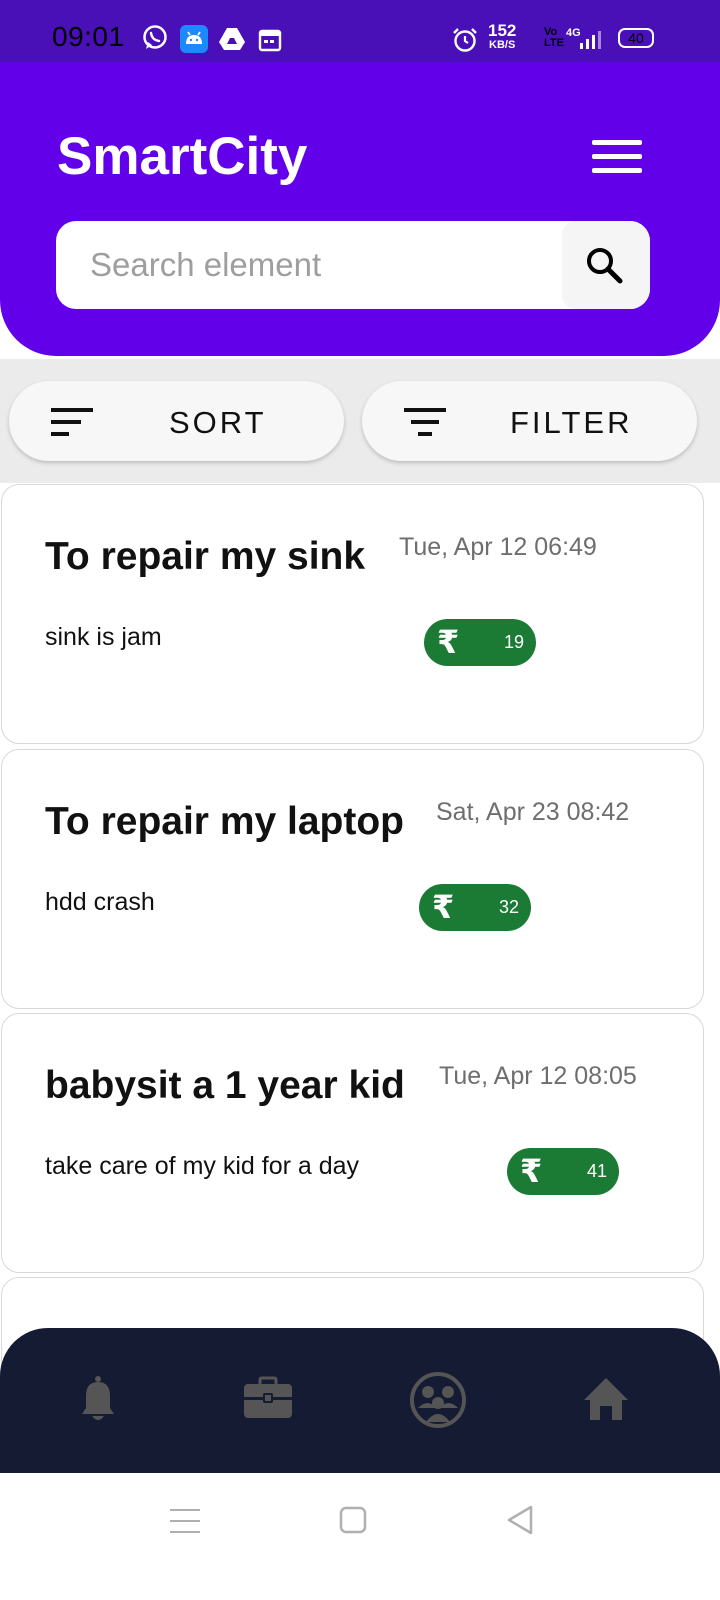 This screenshot has width=720, height=1600. Describe the element at coordinates (360, 1400) in the screenshot. I see `bottom-navigation` at that location.